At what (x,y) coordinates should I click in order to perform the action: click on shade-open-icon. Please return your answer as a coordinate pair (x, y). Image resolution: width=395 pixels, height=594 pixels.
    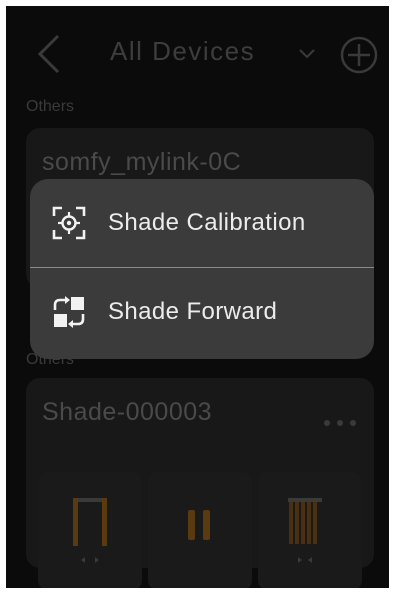
    Looking at the image, I should click on (90, 530).